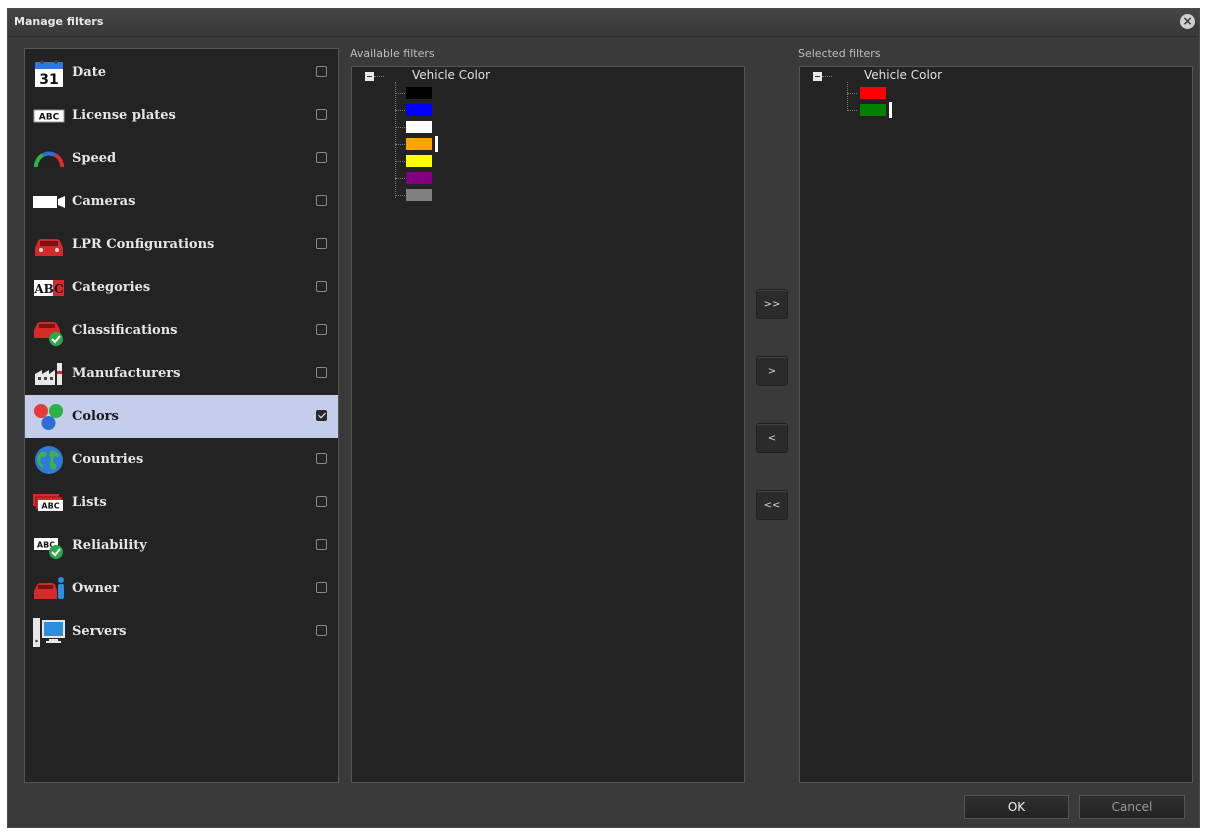 This screenshot has height=835, width=1207. Describe the element at coordinates (49, 374) in the screenshot. I see `factory-icon` at that location.